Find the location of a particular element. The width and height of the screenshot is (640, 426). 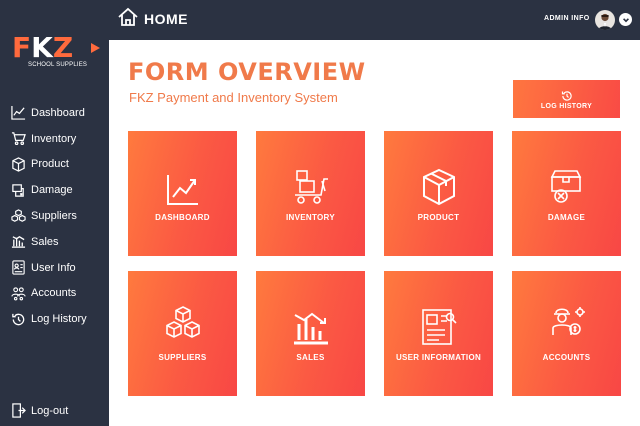

cart-icon is located at coordinates (18, 138).